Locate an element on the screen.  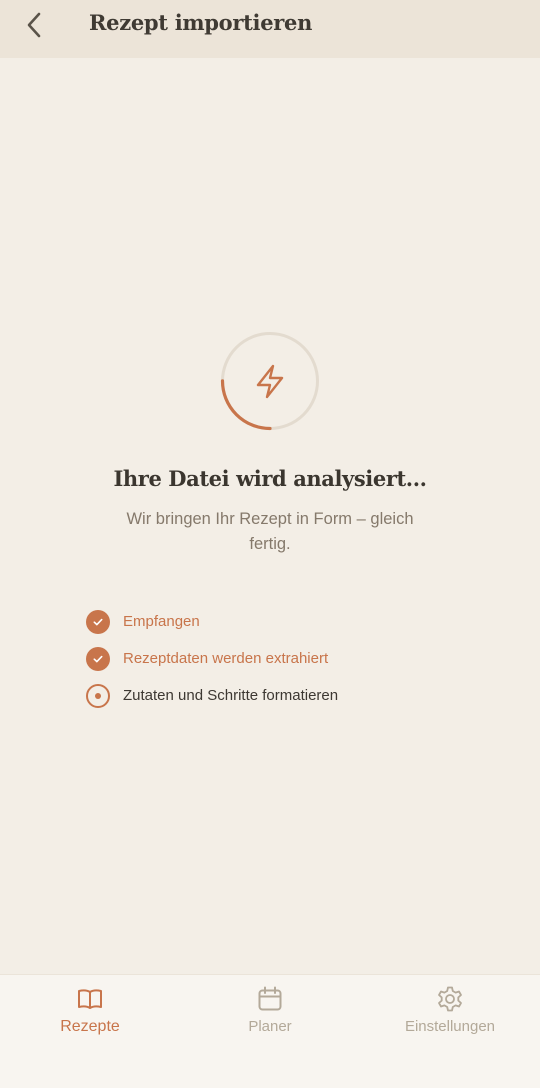
step-received: Empfangen is located at coordinates (276, 621).